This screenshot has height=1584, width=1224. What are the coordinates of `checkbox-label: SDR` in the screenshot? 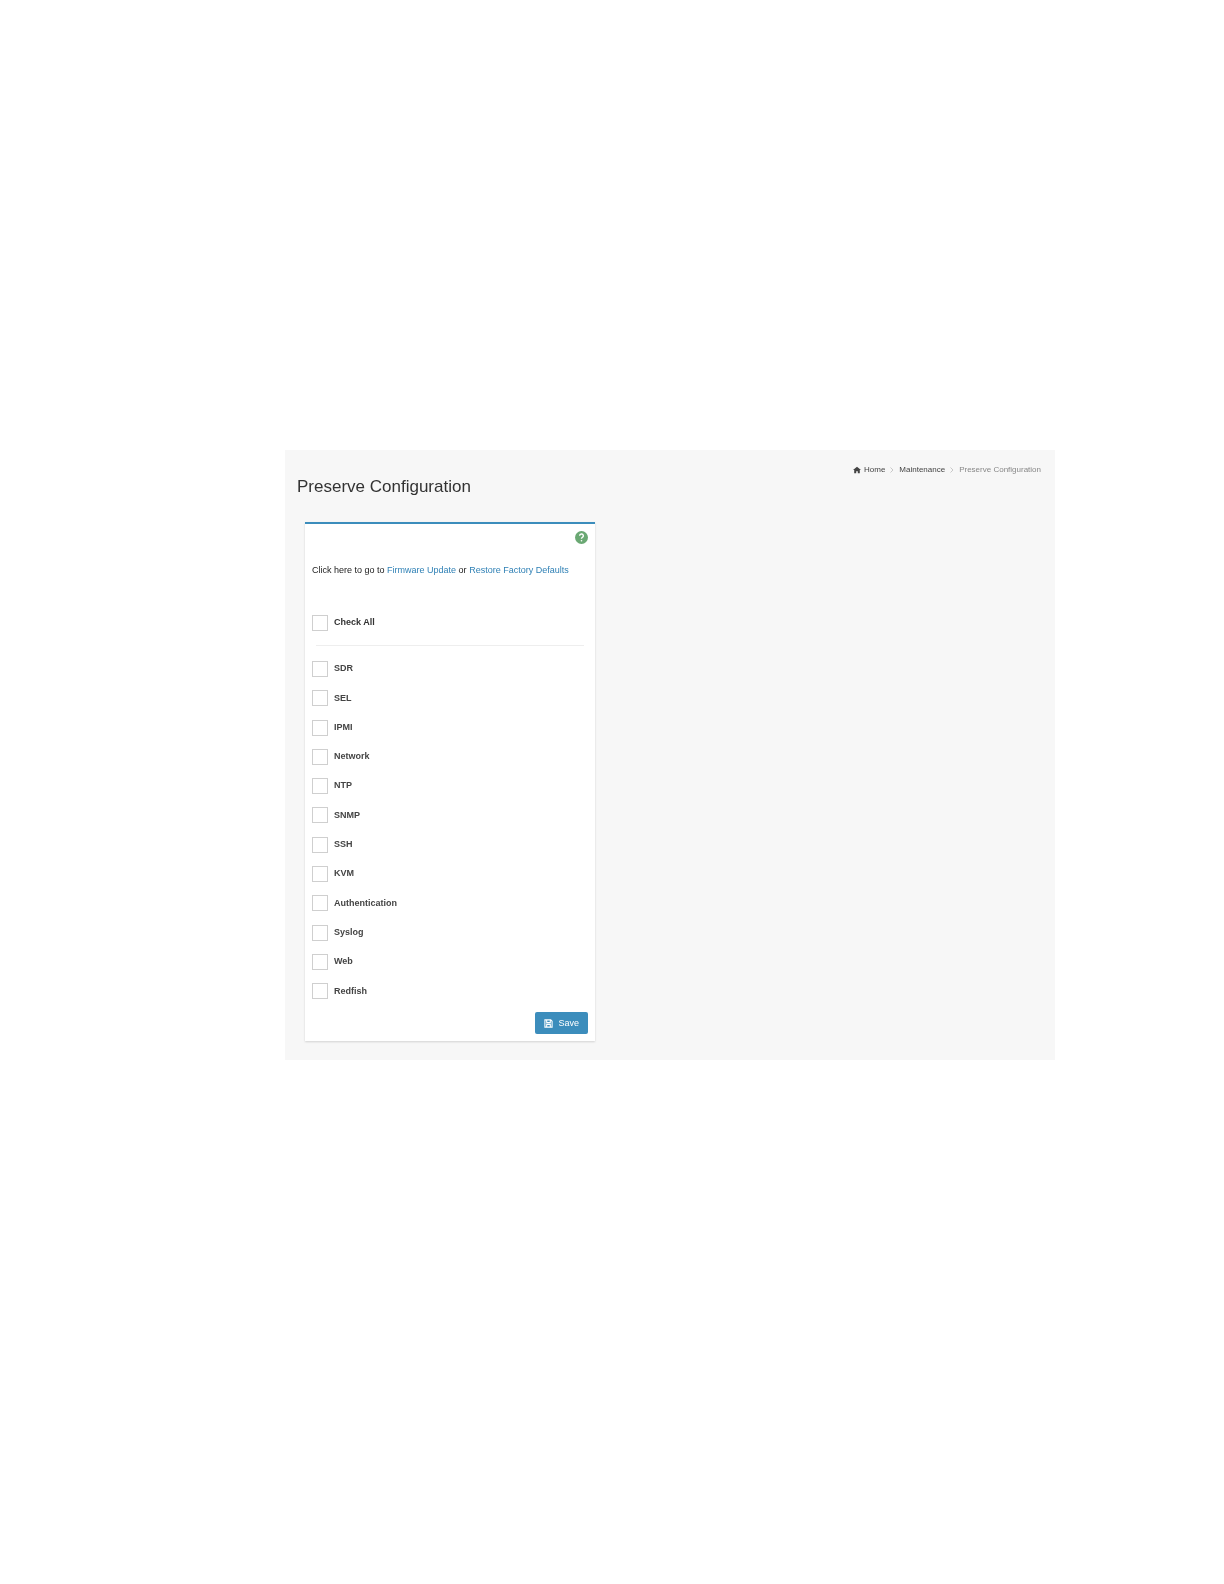 It's located at (343, 669).